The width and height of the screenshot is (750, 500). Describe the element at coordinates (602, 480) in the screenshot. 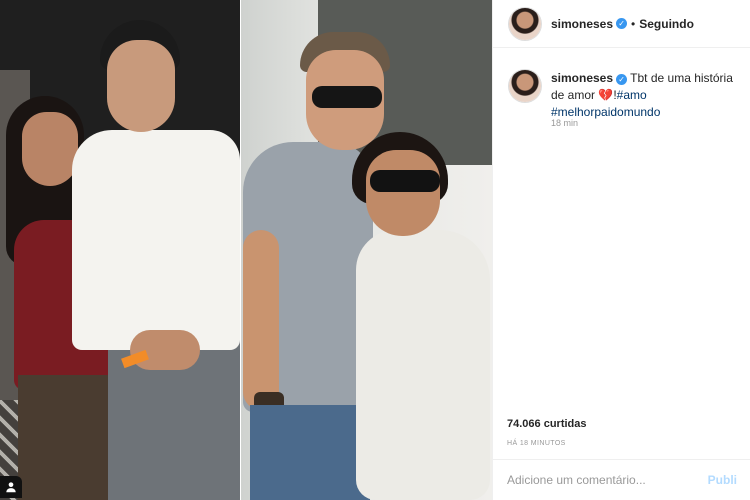

I see `comment-input` at that location.